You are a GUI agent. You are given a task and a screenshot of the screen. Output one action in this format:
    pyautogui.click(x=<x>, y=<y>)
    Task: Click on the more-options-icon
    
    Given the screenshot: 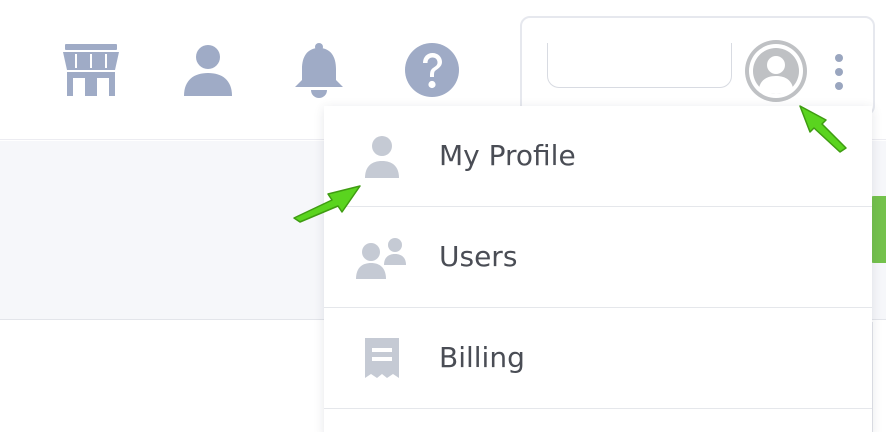 What is the action you would take?
    pyautogui.click(x=839, y=72)
    